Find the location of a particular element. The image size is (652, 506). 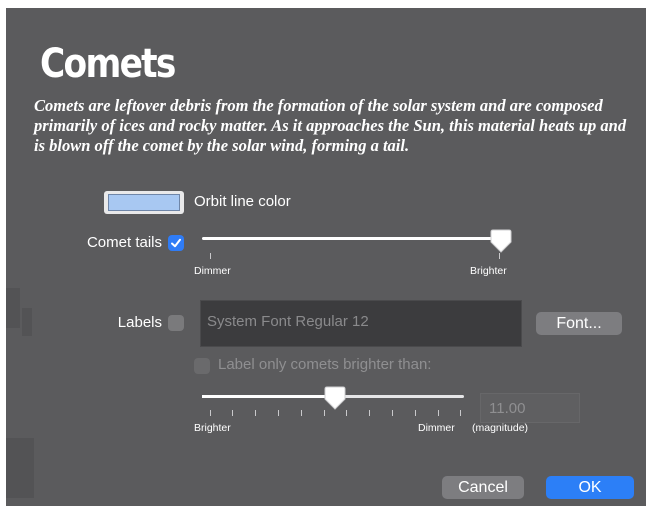

orbit-color-well is located at coordinates (144, 202).